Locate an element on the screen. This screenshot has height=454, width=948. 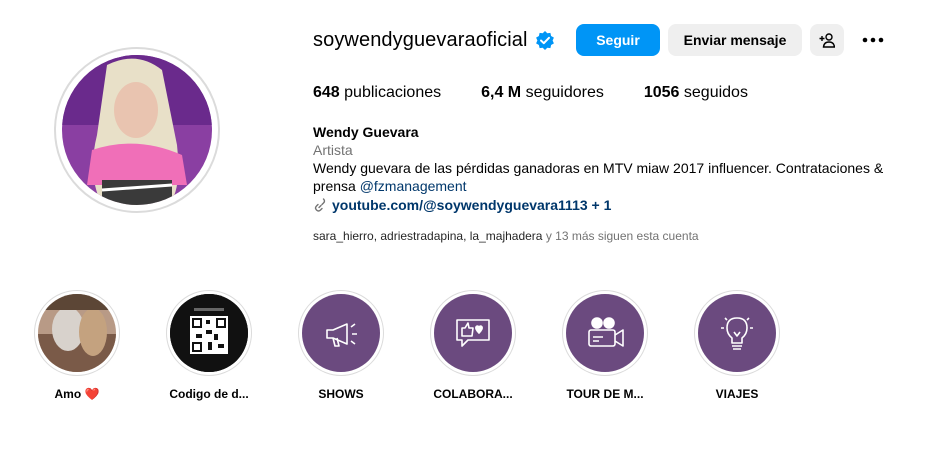
followers-label: seguidores is located at coordinates (564, 92).